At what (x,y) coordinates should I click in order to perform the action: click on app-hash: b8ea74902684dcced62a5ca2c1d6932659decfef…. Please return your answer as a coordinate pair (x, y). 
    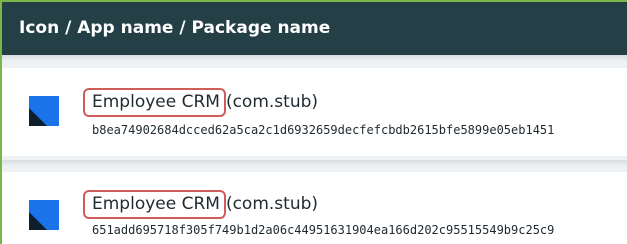
    Looking at the image, I should click on (323, 130).